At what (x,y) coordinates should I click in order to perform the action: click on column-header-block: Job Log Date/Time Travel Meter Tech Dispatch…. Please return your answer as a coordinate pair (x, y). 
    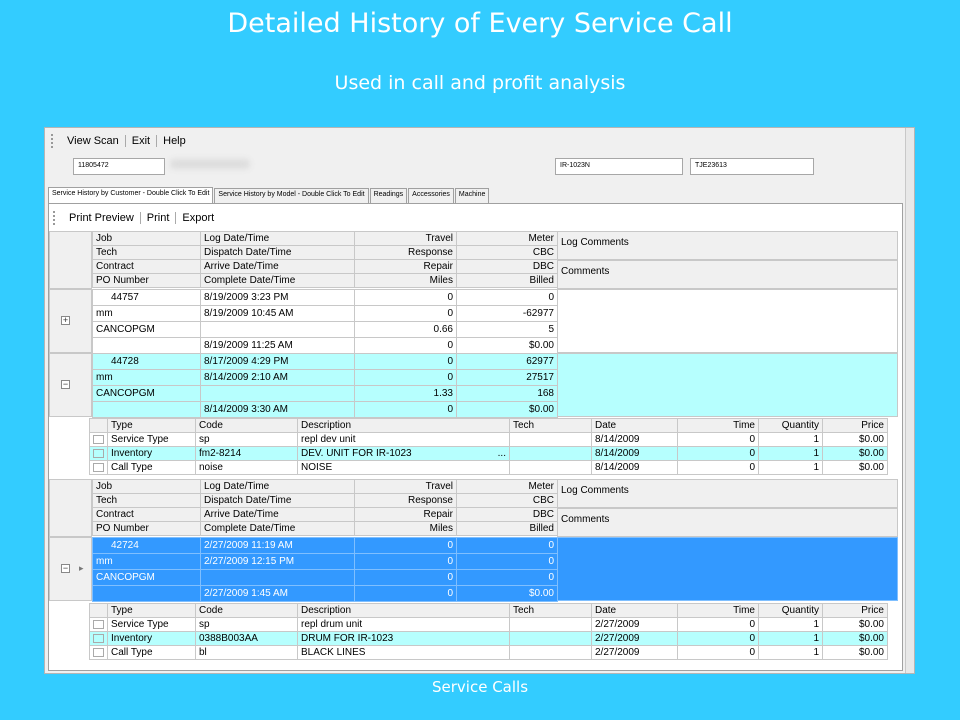
    Looking at the image, I should click on (325, 507).